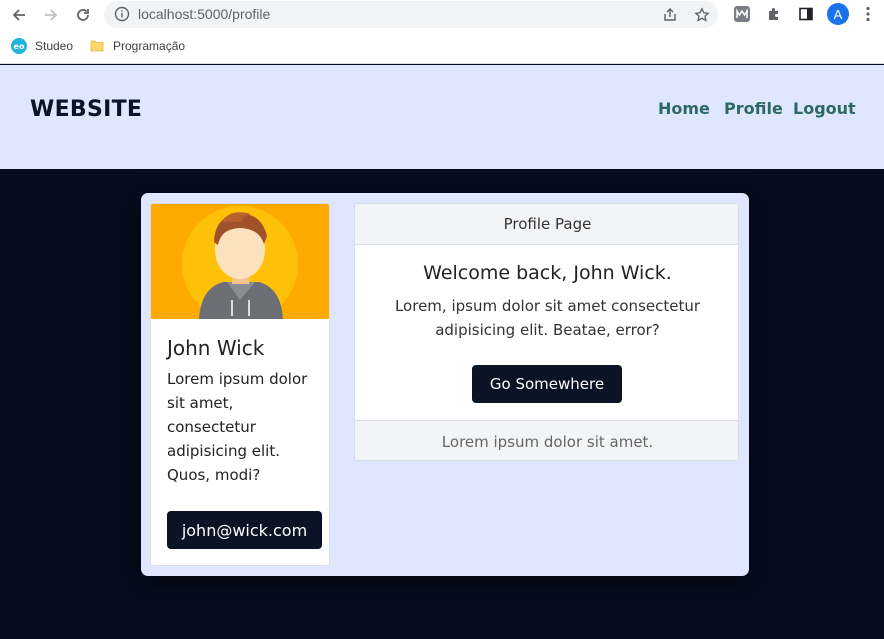 The image size is (884, 639). I want to click on card-header: Profile Page, so click(546, 224).